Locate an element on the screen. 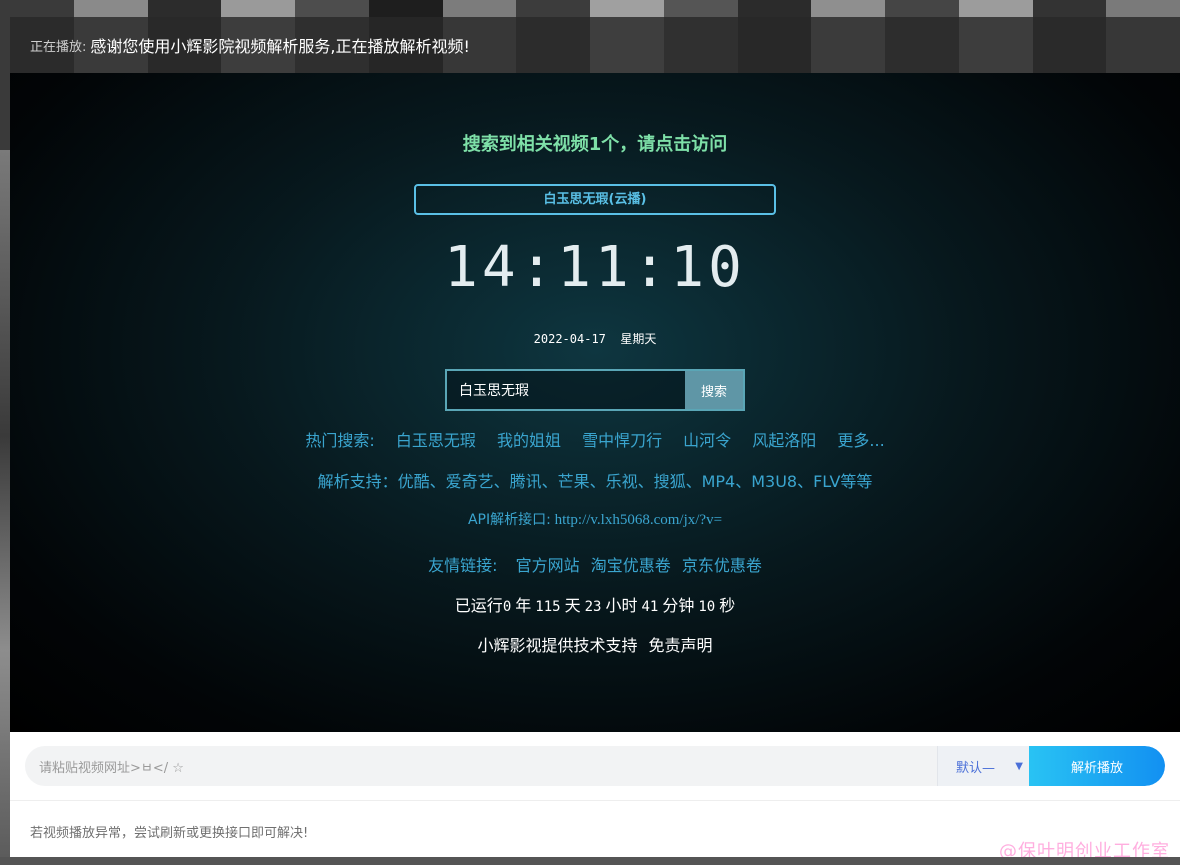 The height and width of the screenshot is (865, 1180). weekday: 星期天 is located at coordinates (638, 339).